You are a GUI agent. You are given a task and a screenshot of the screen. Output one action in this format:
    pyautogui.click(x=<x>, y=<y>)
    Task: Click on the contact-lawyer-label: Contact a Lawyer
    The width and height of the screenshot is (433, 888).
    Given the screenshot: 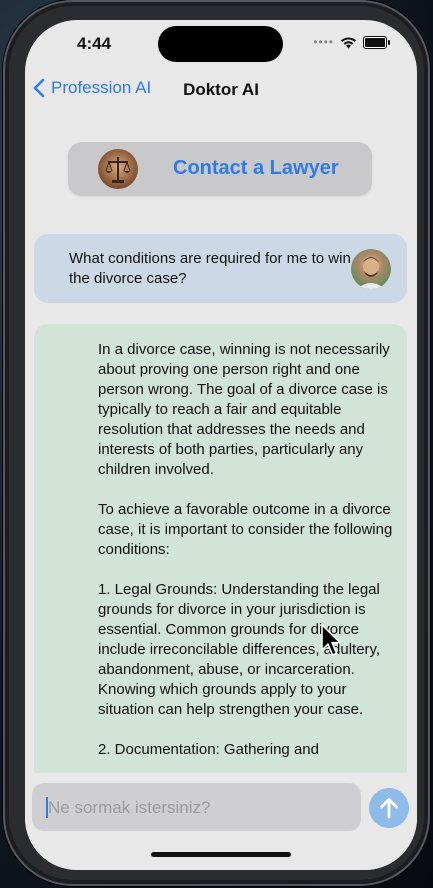 What is the action you would take?
    pyautogui.click(x=256, y=168)
    